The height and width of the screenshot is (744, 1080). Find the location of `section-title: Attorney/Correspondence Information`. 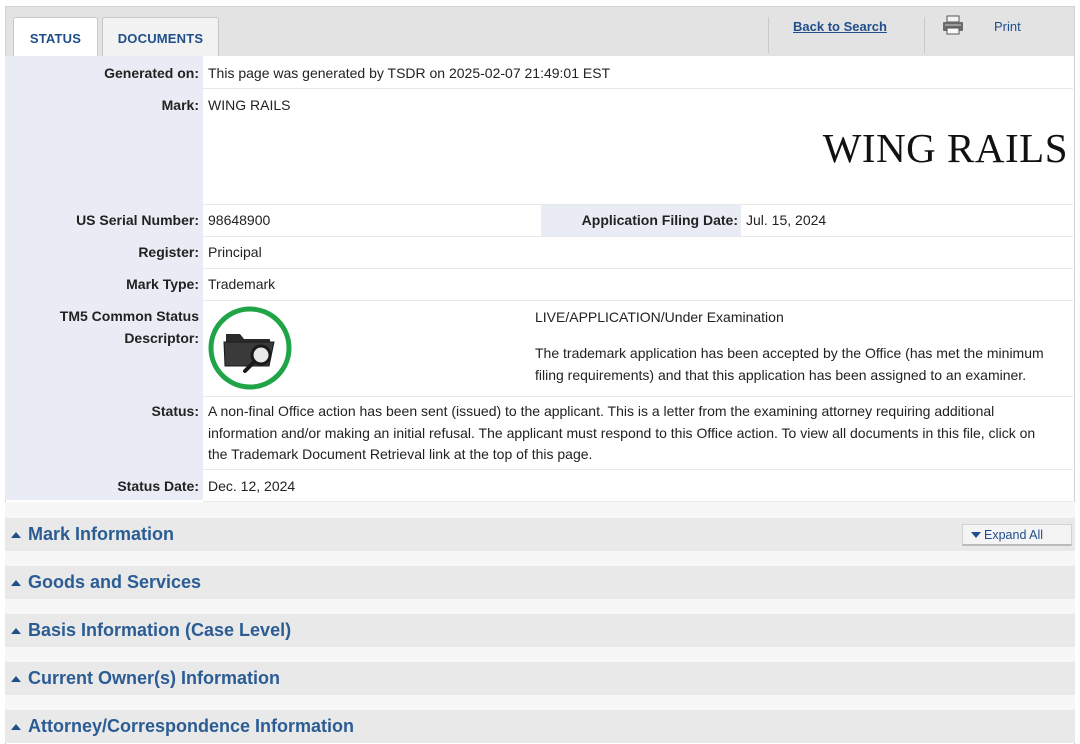

section-title: Attorney/Correspondence Information is located at coordinates (191, 726).